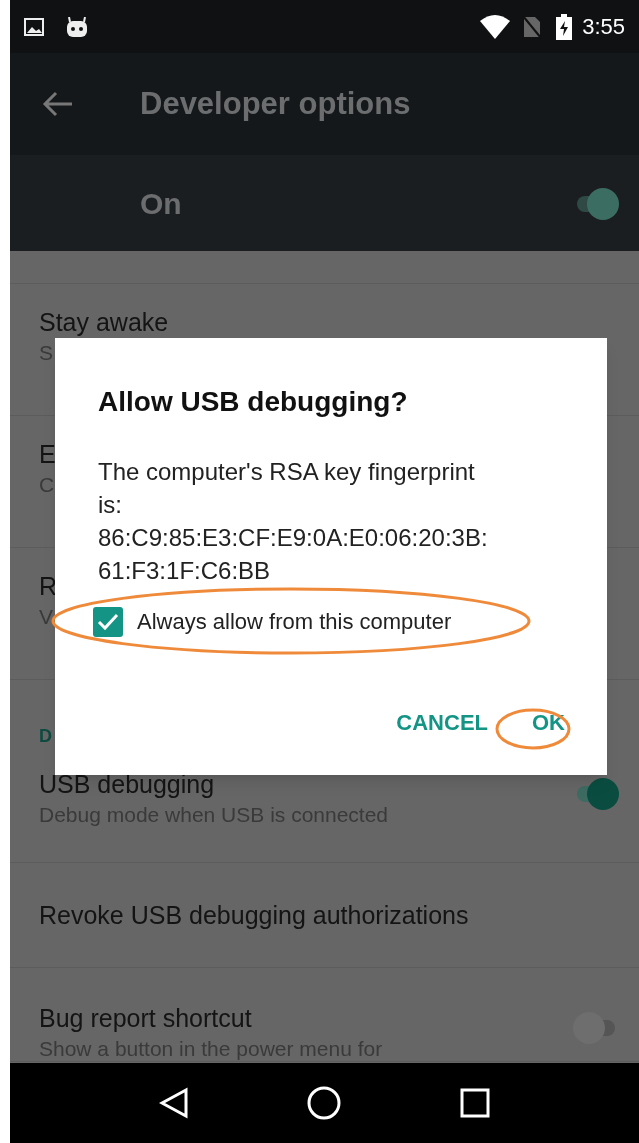 This screenshot has width=639, height=1143. I want to click on setting-title: Revoke USB debugging authorizations, so click(254, 915).